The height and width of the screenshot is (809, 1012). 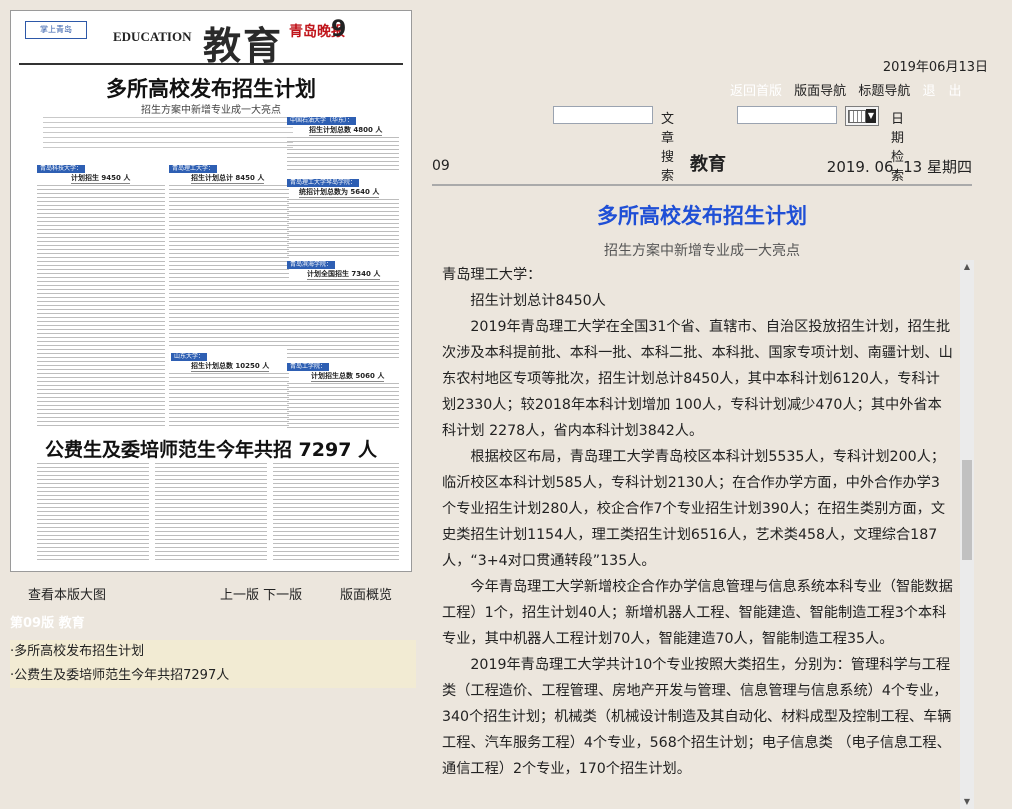 I want to click on page-info-bar: 09 教育 2019. 06. 13 星期四, so click(x=702, y=168).